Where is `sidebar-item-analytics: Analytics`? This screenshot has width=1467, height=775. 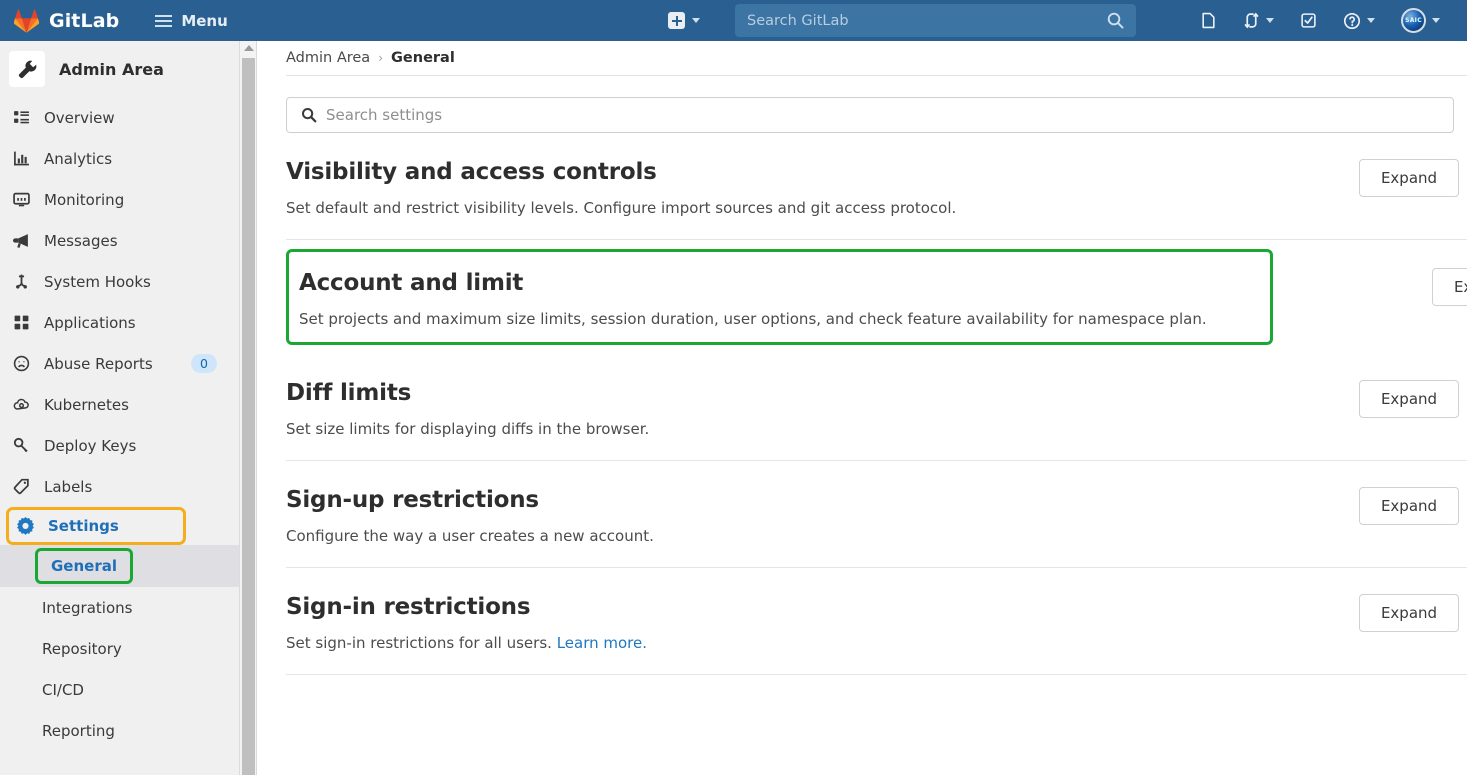
sidebar-item-analytics: Analytics is located at coordinates (119, 158).